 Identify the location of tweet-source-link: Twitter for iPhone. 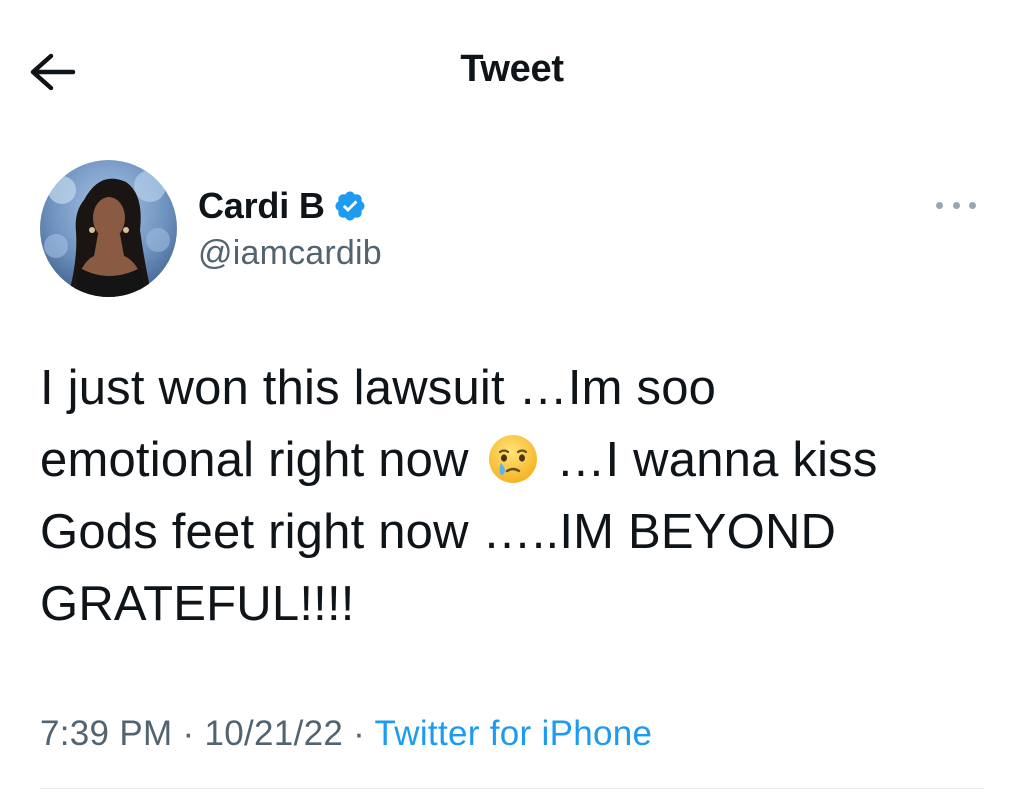
(514, 733).